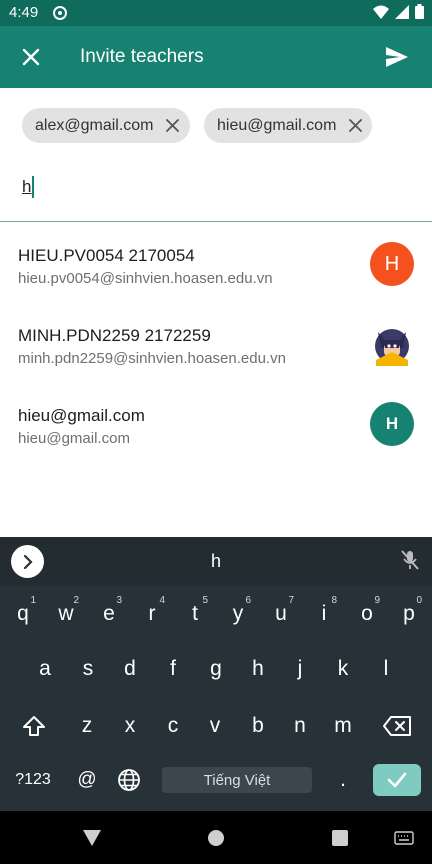  Describe the element at coordinates (33, 187) in the screenshot. I see `text-caret` at that location.